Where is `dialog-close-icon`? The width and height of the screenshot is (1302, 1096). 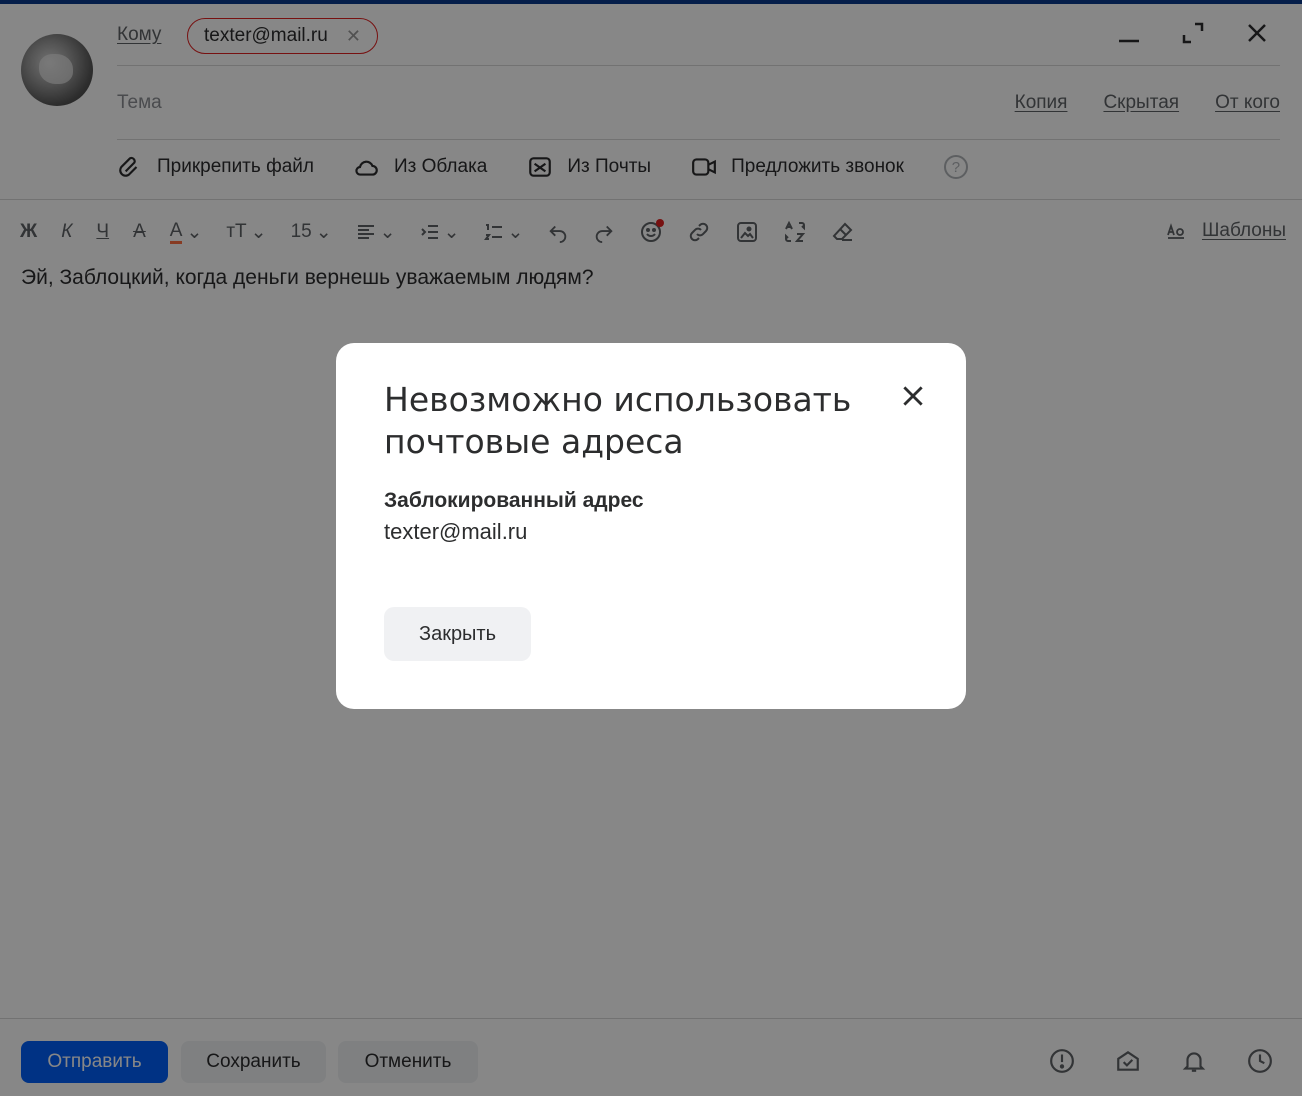 dialog-close-icon is located at coordinates (913, 396).